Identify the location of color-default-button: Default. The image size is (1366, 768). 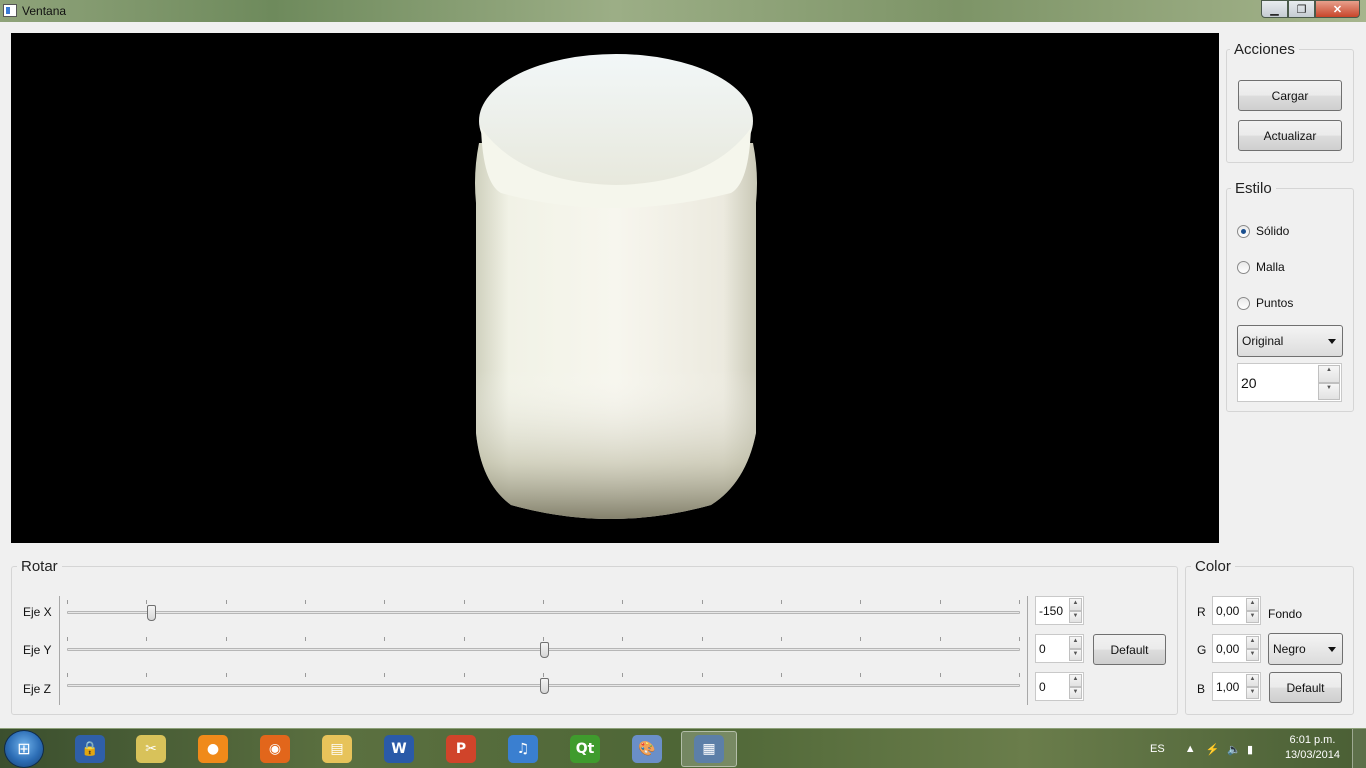
(1305, 687).